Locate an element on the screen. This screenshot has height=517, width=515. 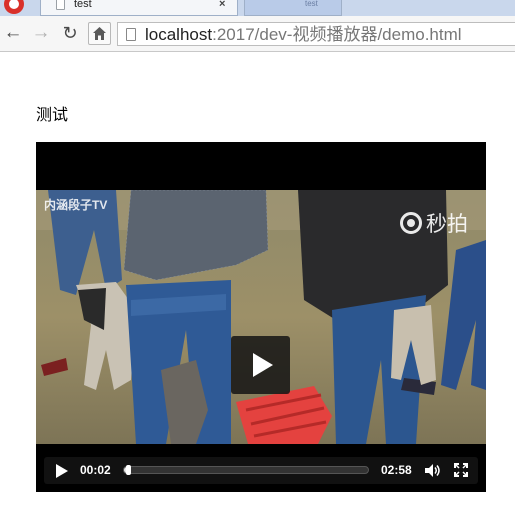
home-button is located at coordinates (99, 33).